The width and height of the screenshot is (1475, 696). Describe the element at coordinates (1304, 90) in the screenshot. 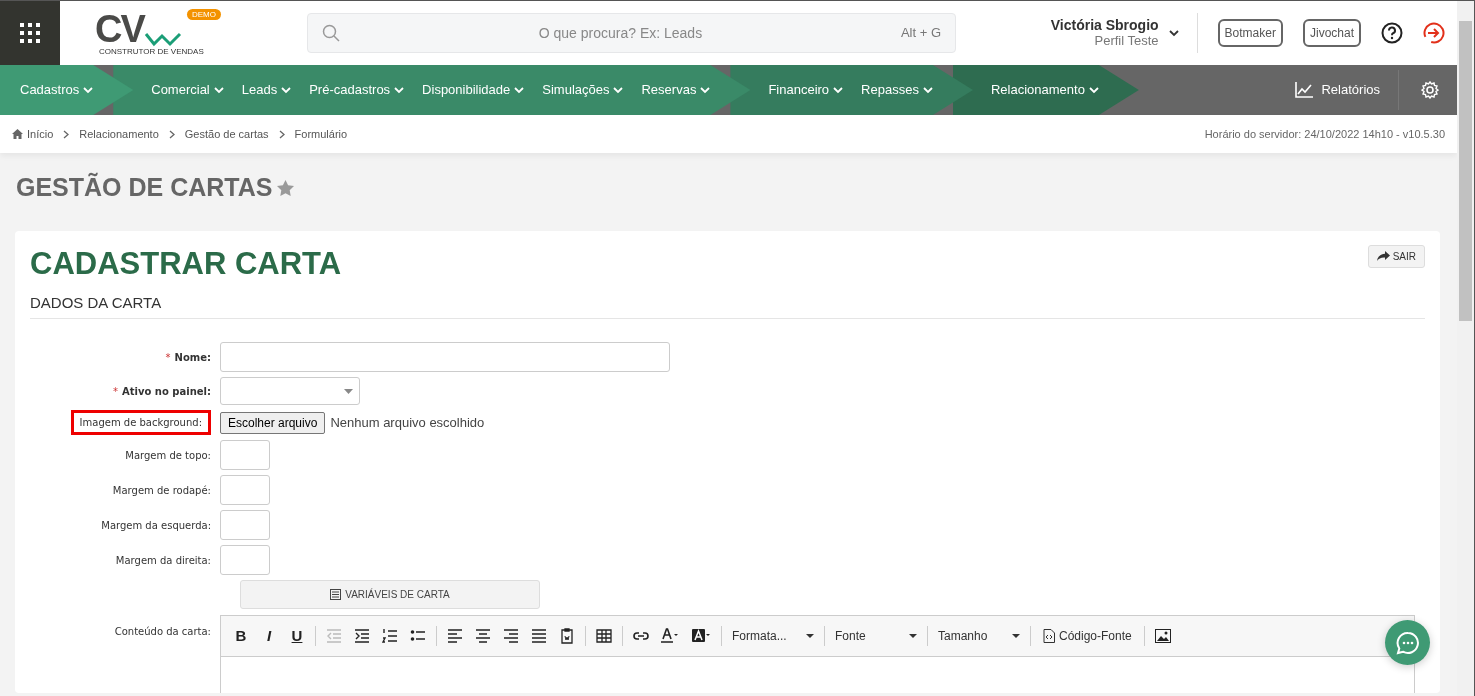

I see `line-chart-icon` at that location.